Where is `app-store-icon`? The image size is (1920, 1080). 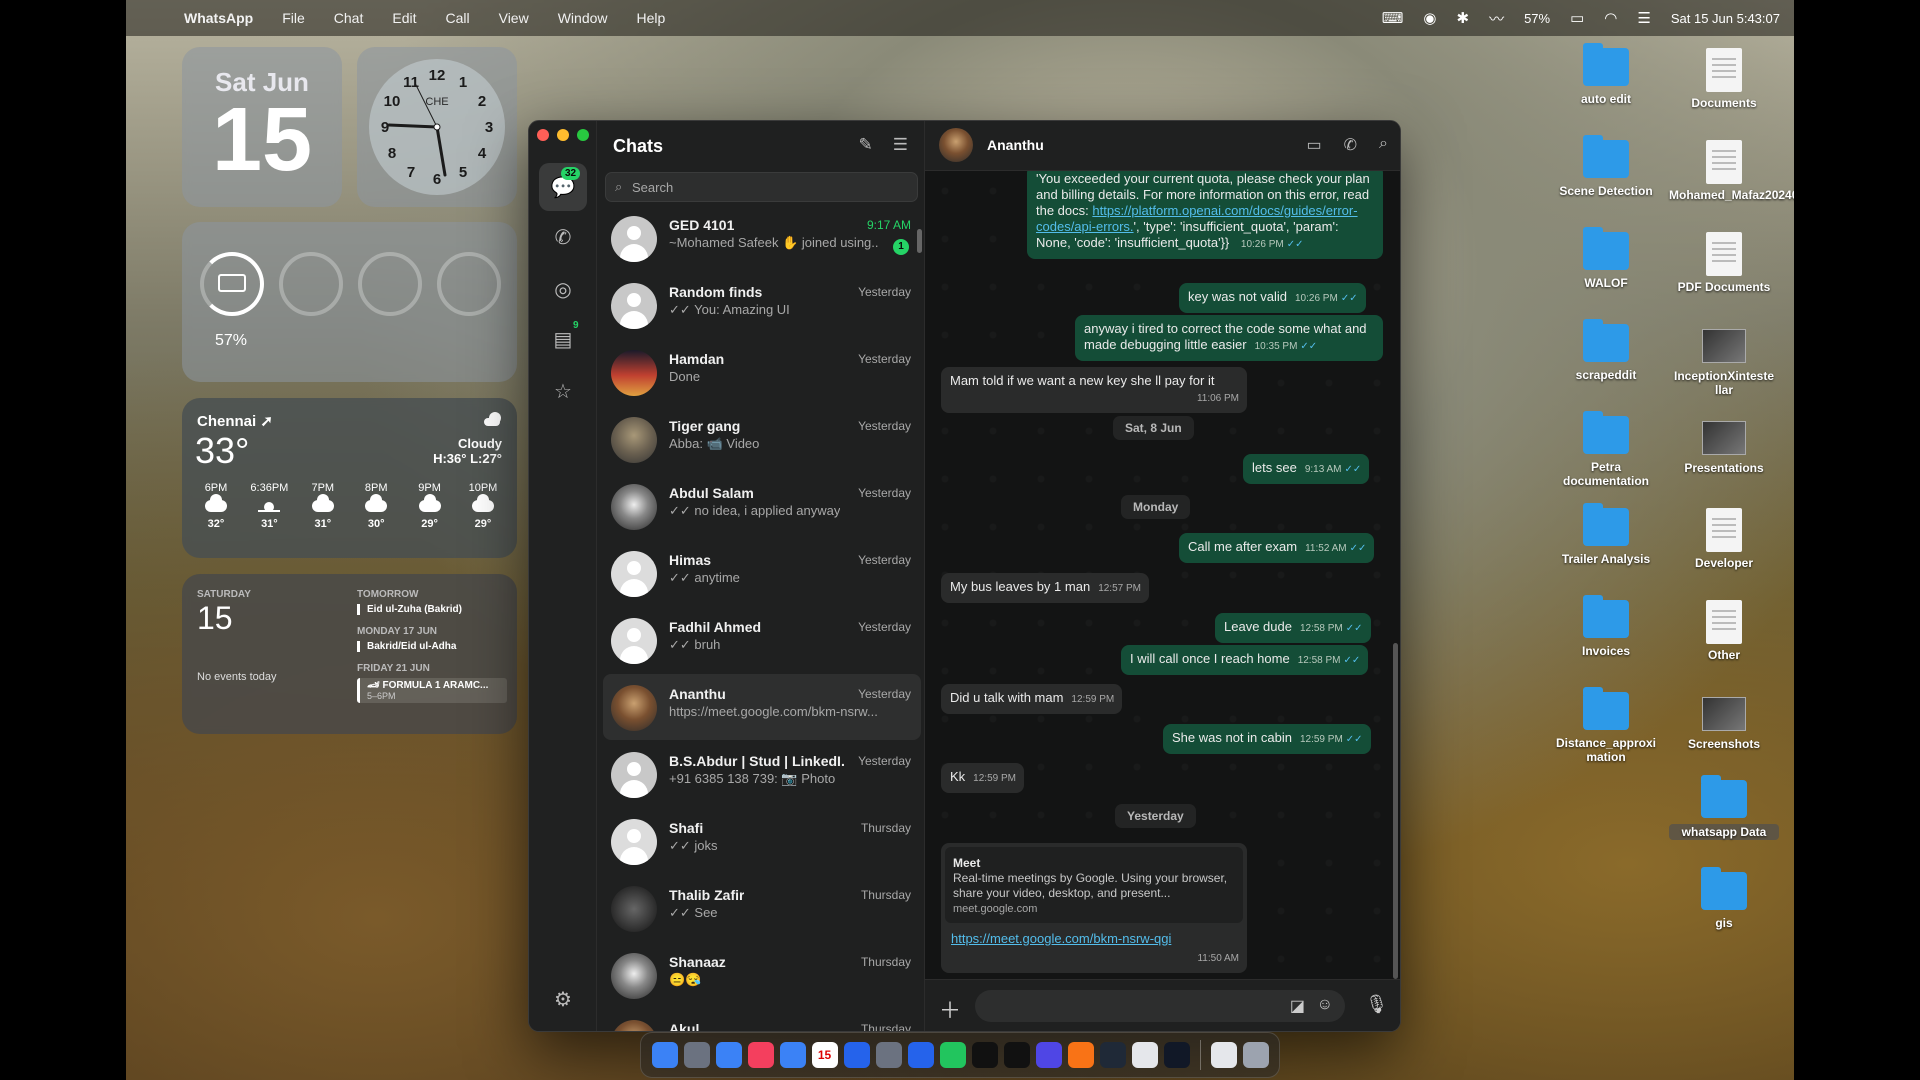 app-store-icon is located at coordinates (856, 1055).